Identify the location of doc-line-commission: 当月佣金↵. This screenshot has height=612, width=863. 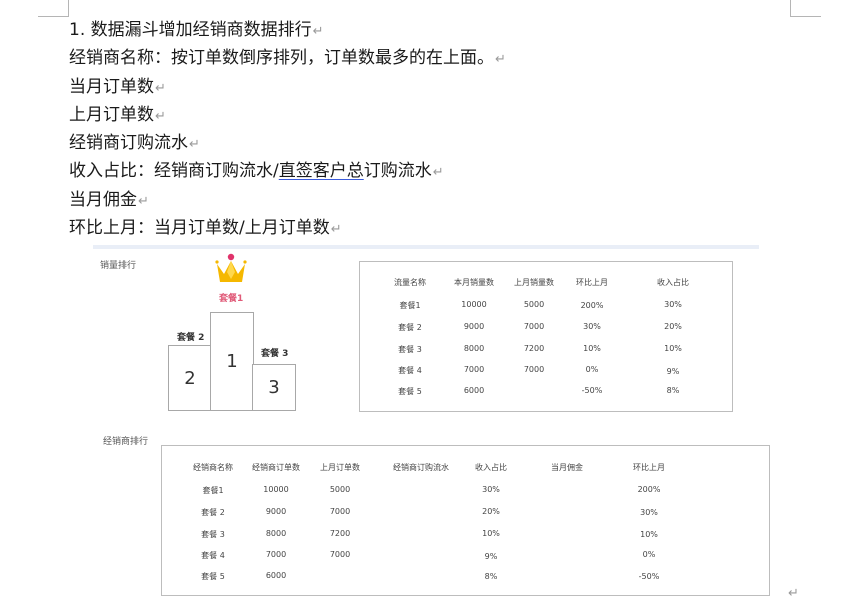
(287, 201).